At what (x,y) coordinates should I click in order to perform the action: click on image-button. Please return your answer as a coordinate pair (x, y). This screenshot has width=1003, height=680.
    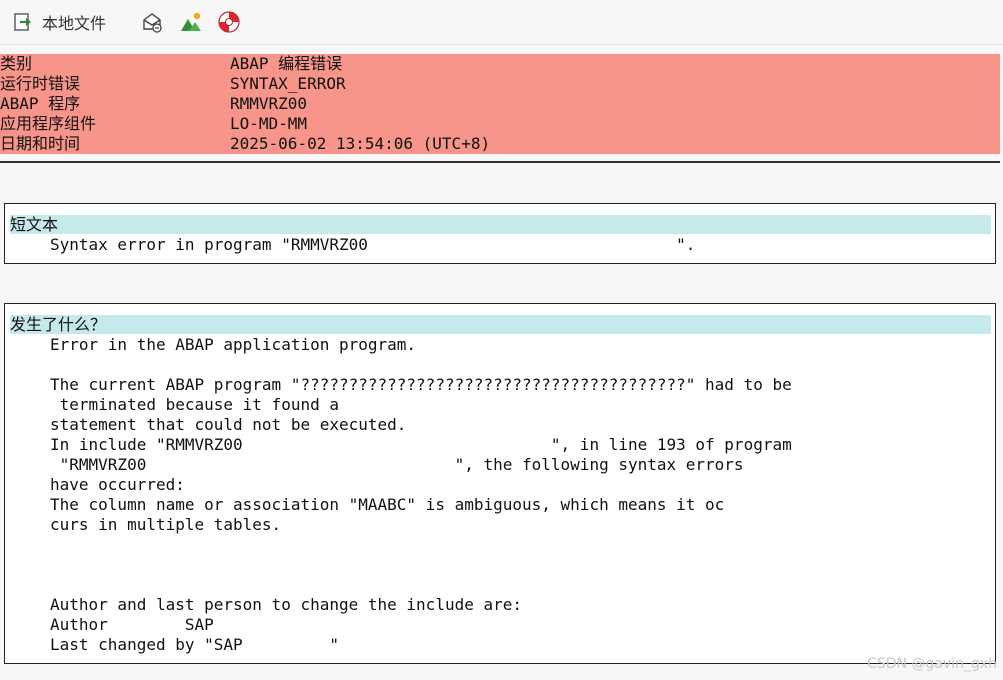
    Looking at the image, I should click on (191, 22).